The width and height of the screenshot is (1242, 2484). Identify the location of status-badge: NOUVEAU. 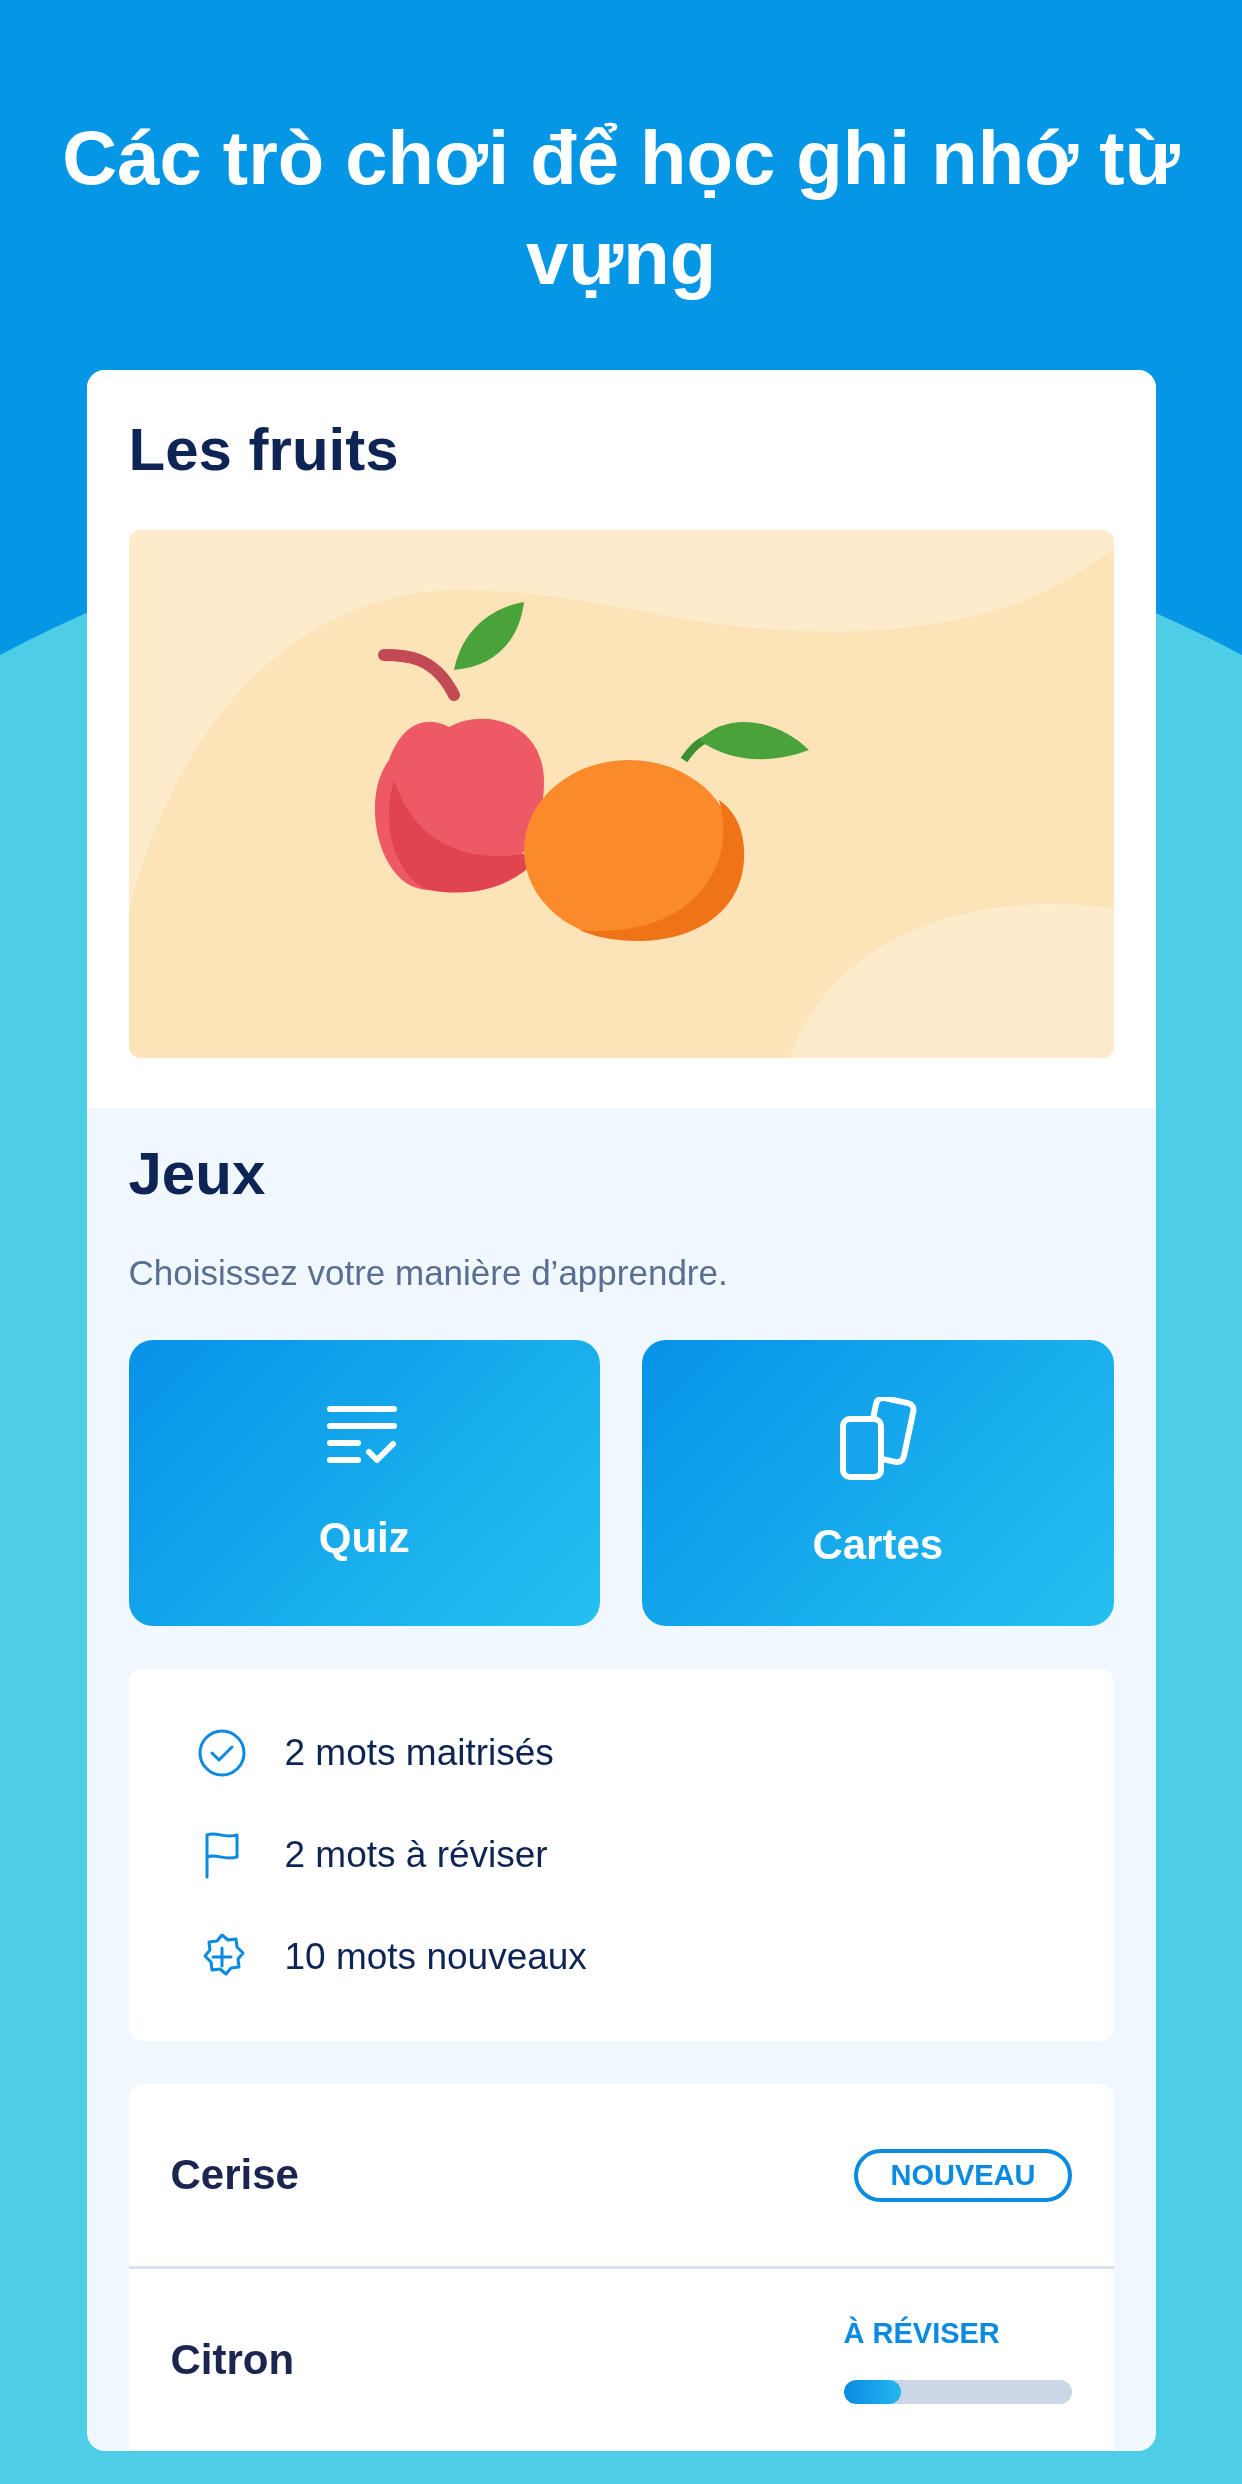
(963, 2175).